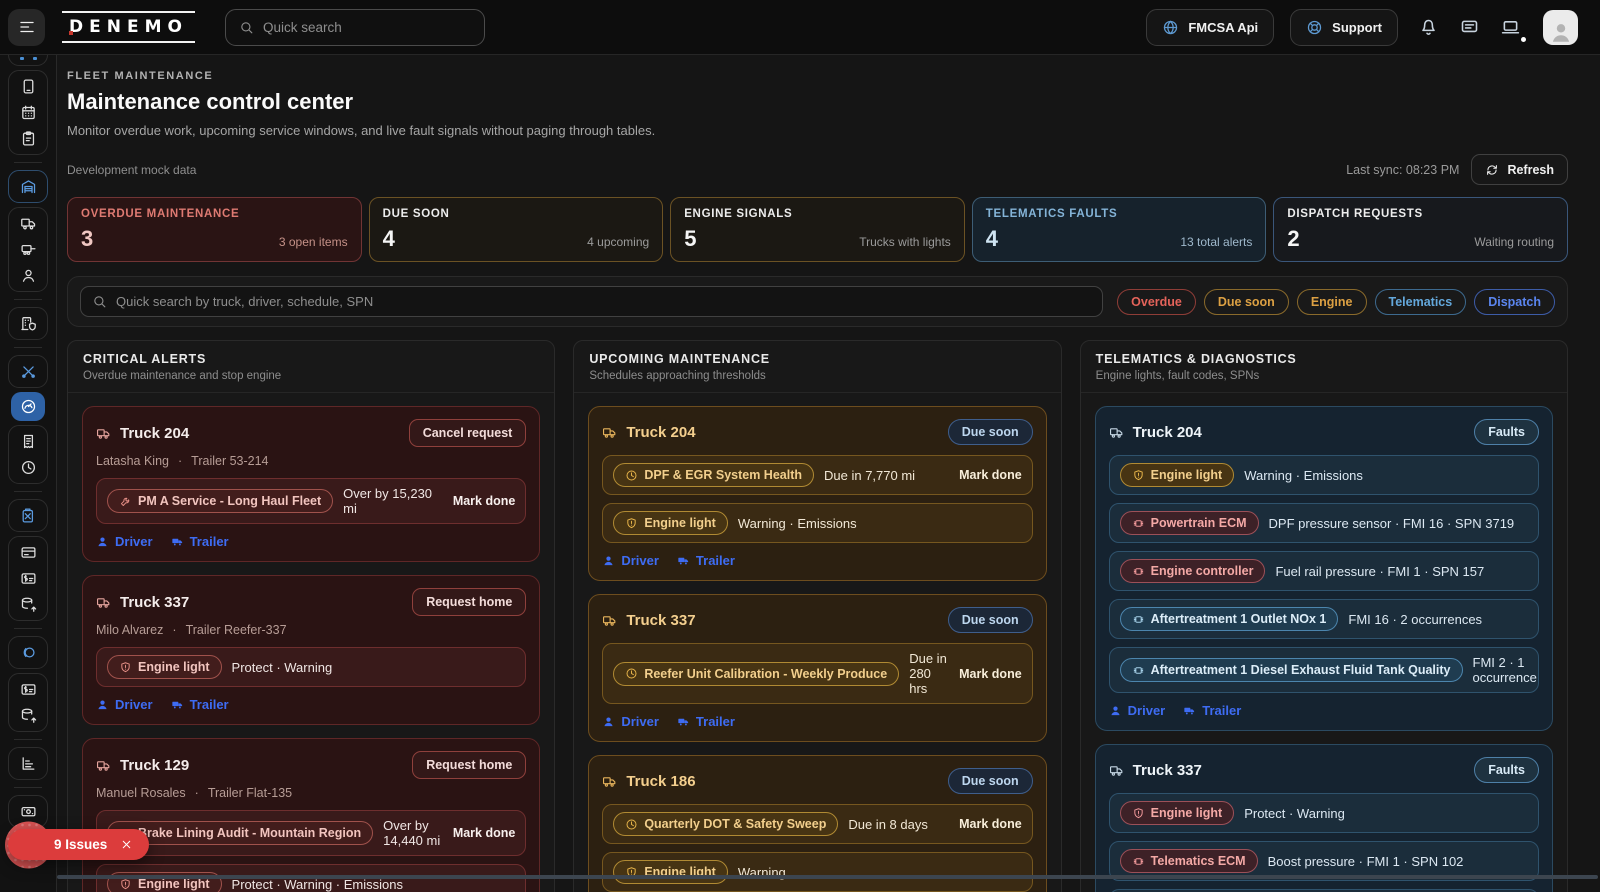  I want to click on issues-badge: 9 Issues, so click(77, 844).